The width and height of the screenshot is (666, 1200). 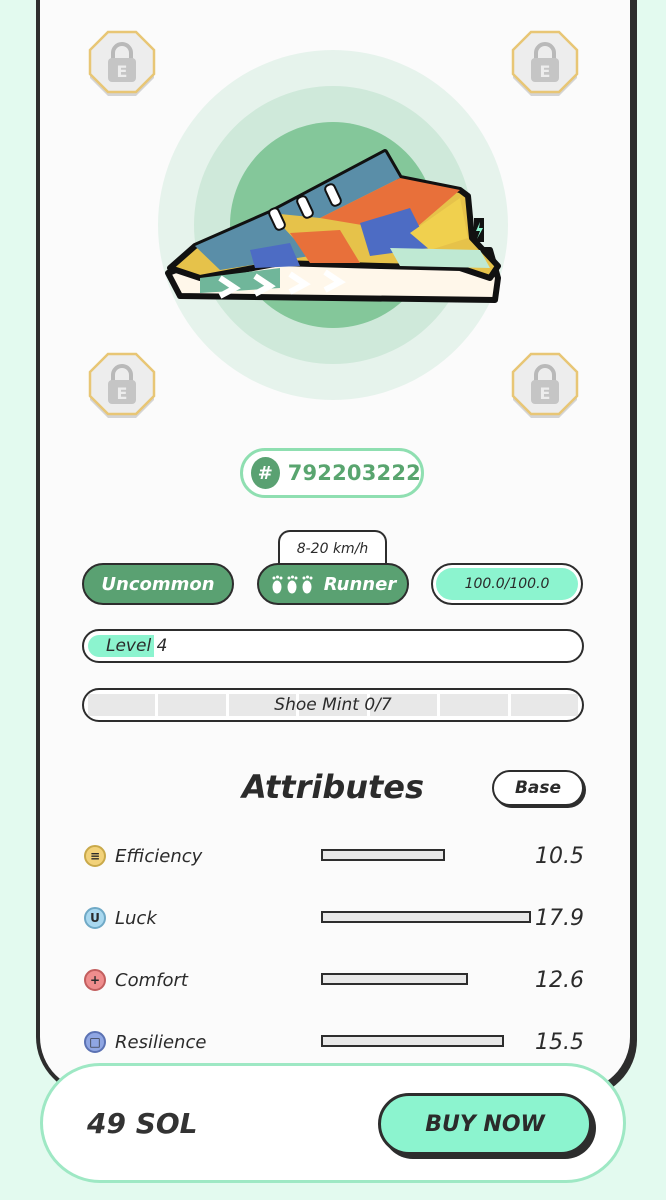 I want to click on attribute-row-luck: U Luck 17.9, so click(x=334, y=918).